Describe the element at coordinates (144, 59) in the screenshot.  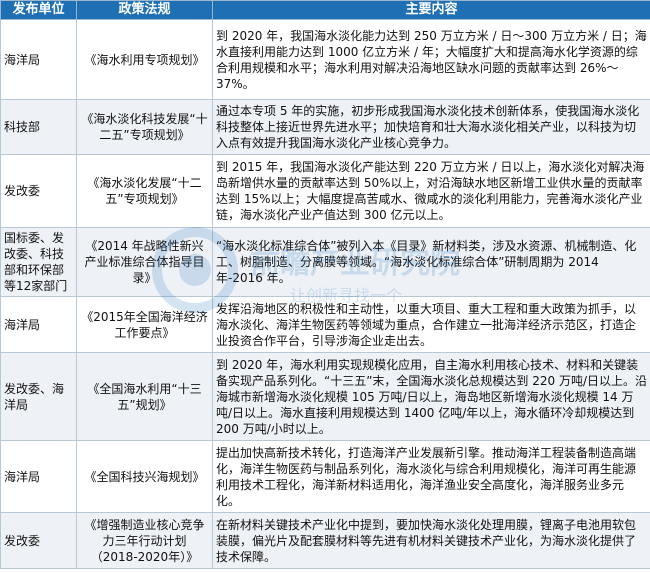
I see `row-policy: 《海水利用专项规划》` at that location.